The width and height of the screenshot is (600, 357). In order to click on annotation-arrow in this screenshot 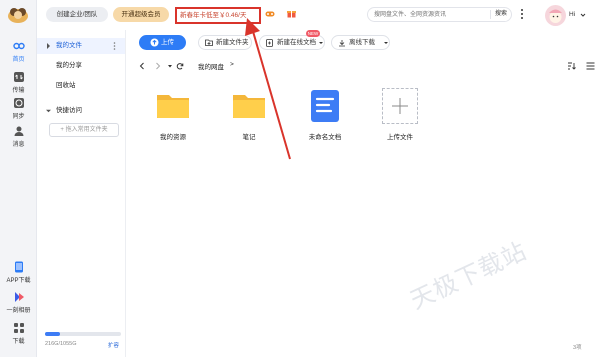, I will do `click(268, 89)`.